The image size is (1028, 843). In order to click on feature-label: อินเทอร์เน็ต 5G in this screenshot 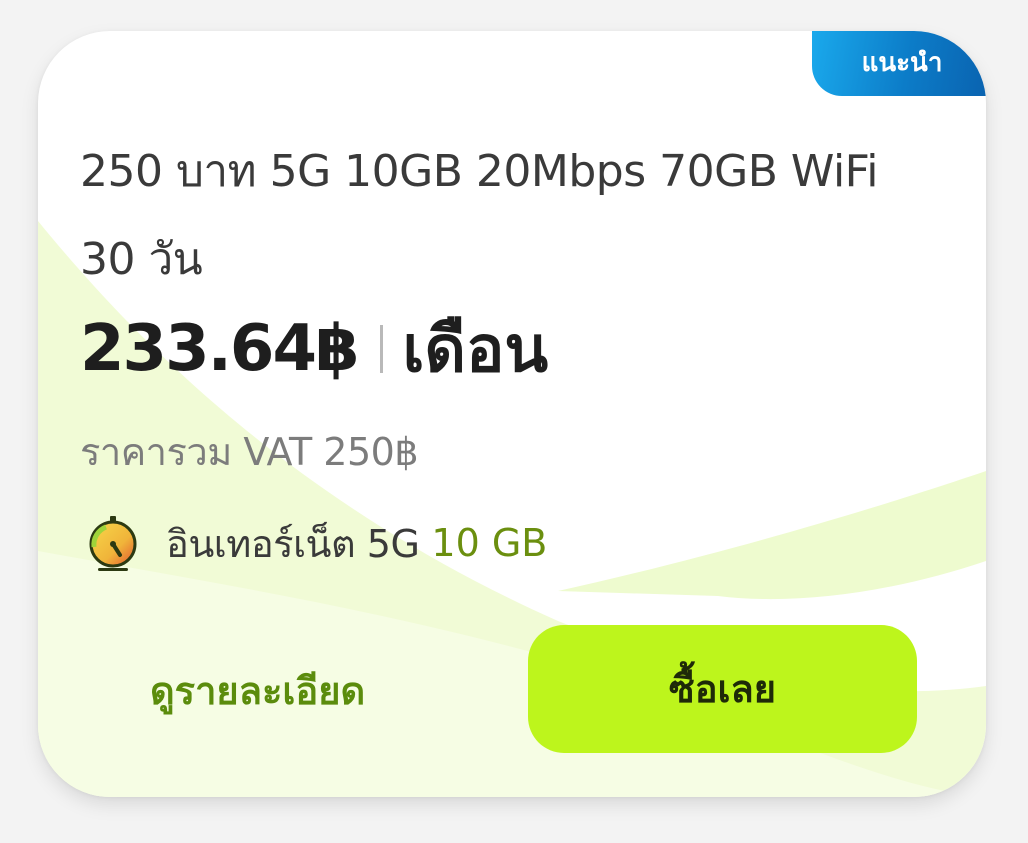, I will do `click(293, 543)`.